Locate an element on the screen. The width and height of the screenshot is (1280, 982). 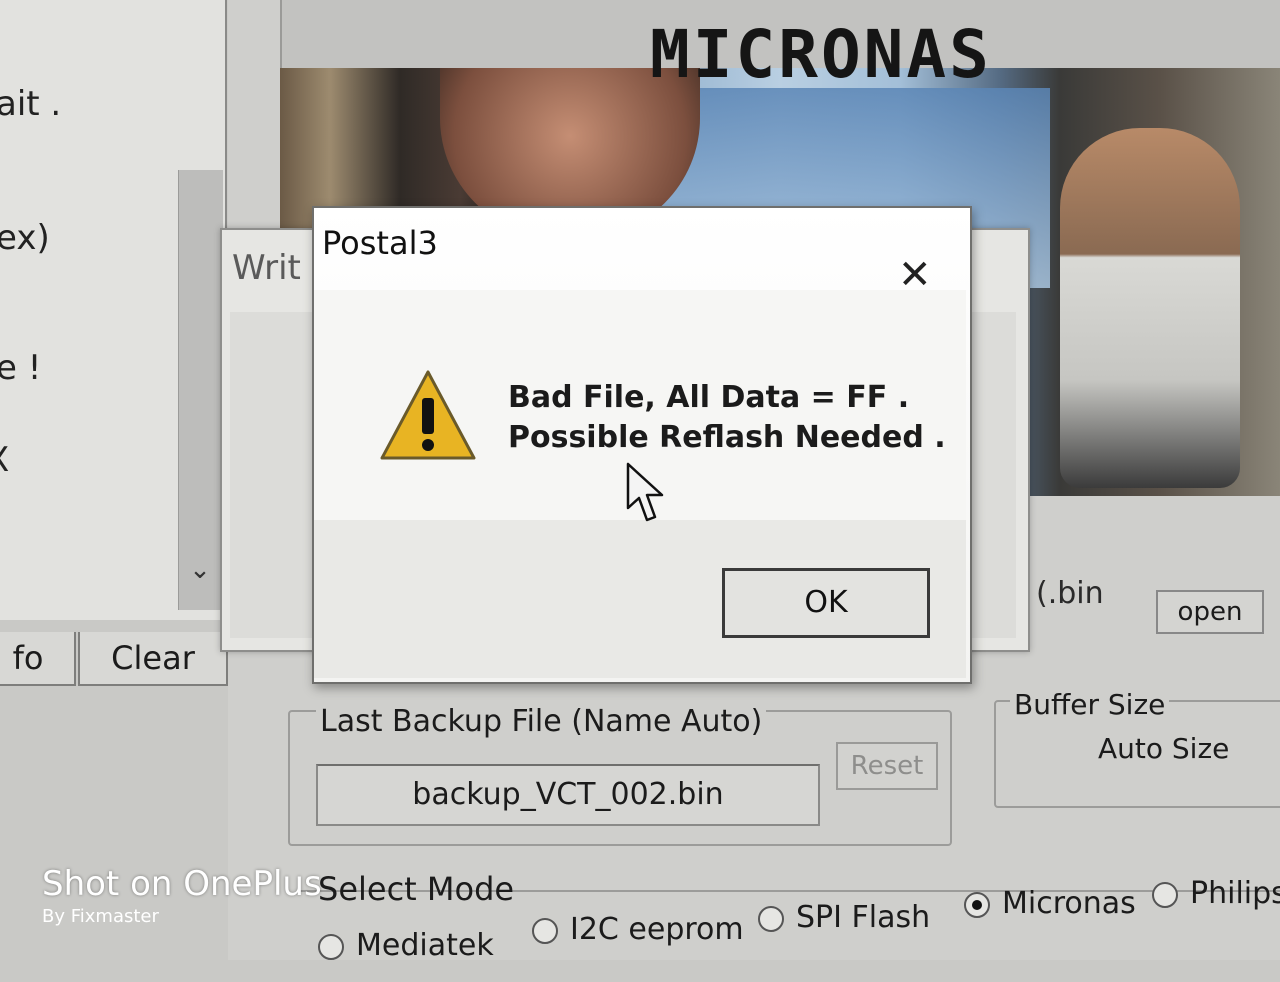
filename-label: (.bin is located at coordinates (1070, 593).